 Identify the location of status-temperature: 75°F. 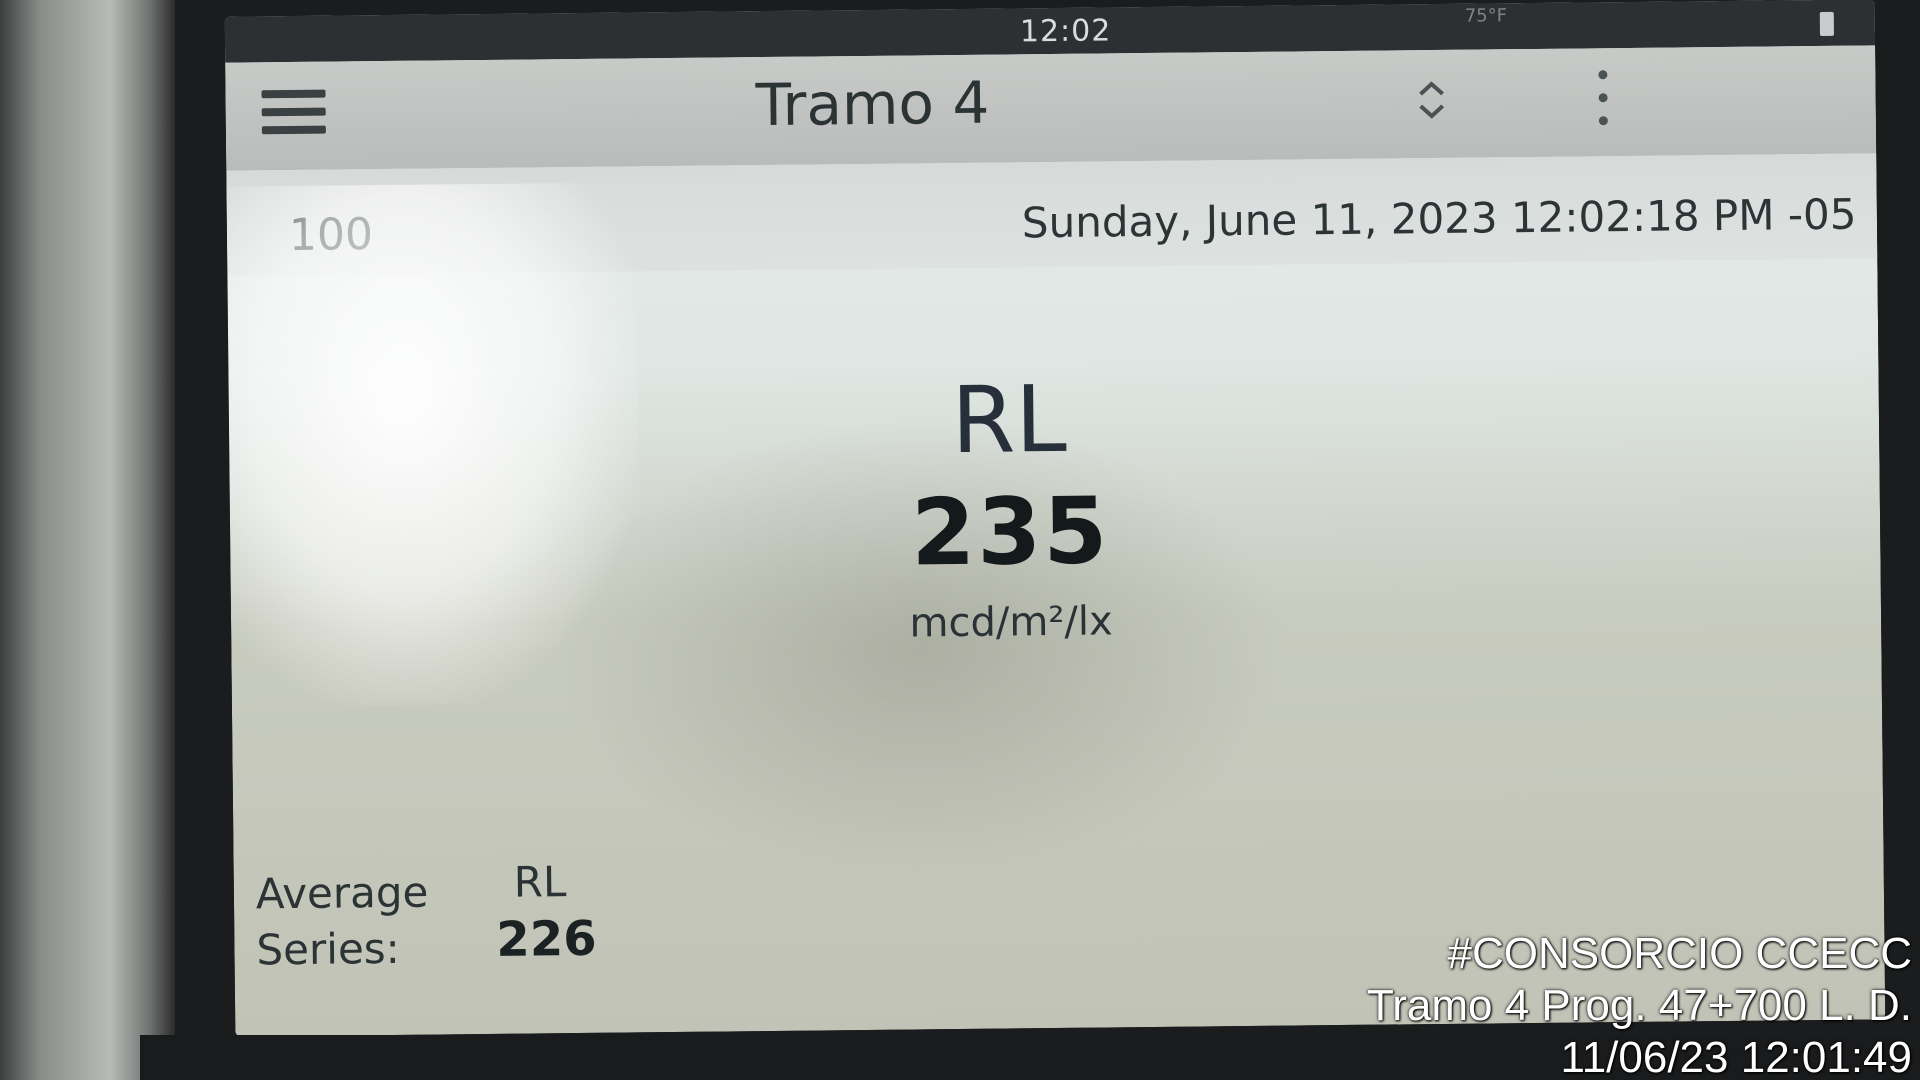
(1486, 16).